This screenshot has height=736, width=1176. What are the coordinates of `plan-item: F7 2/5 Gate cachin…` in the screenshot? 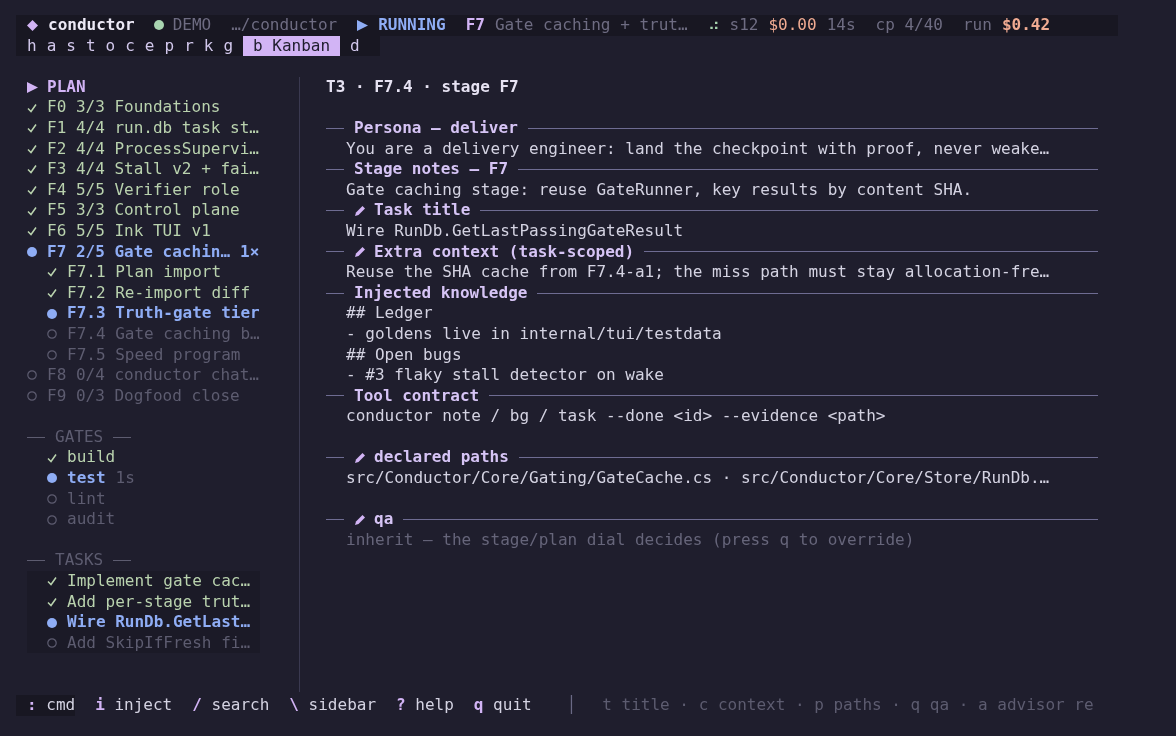 It's located at (139, 252).